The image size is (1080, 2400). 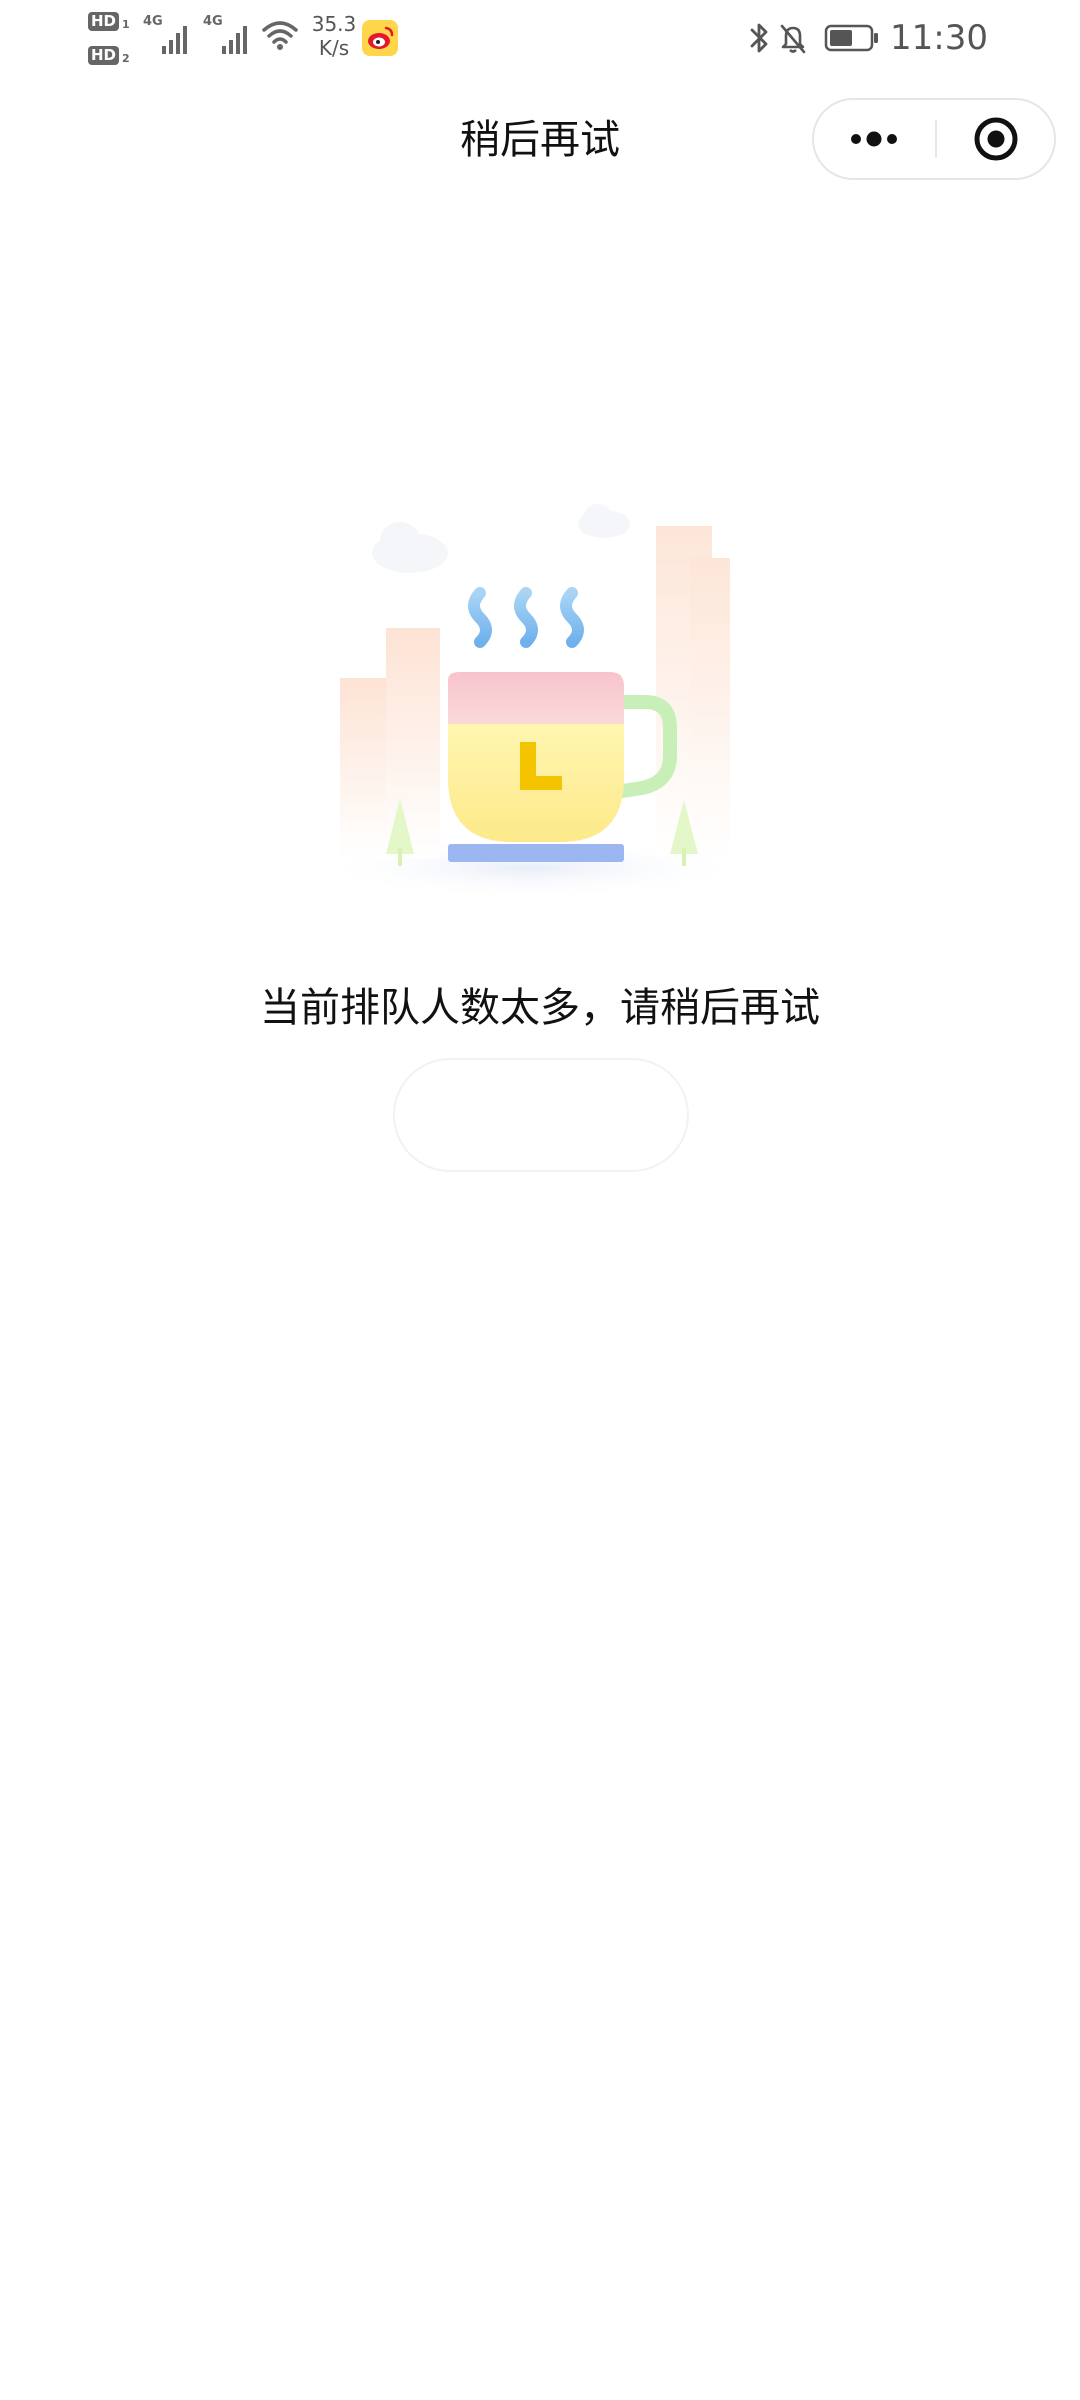 What do you see at coordinates (104, 55) in the screenshot?
I see `sim2-hd-badge: HD` at bounding box center [104, 55].